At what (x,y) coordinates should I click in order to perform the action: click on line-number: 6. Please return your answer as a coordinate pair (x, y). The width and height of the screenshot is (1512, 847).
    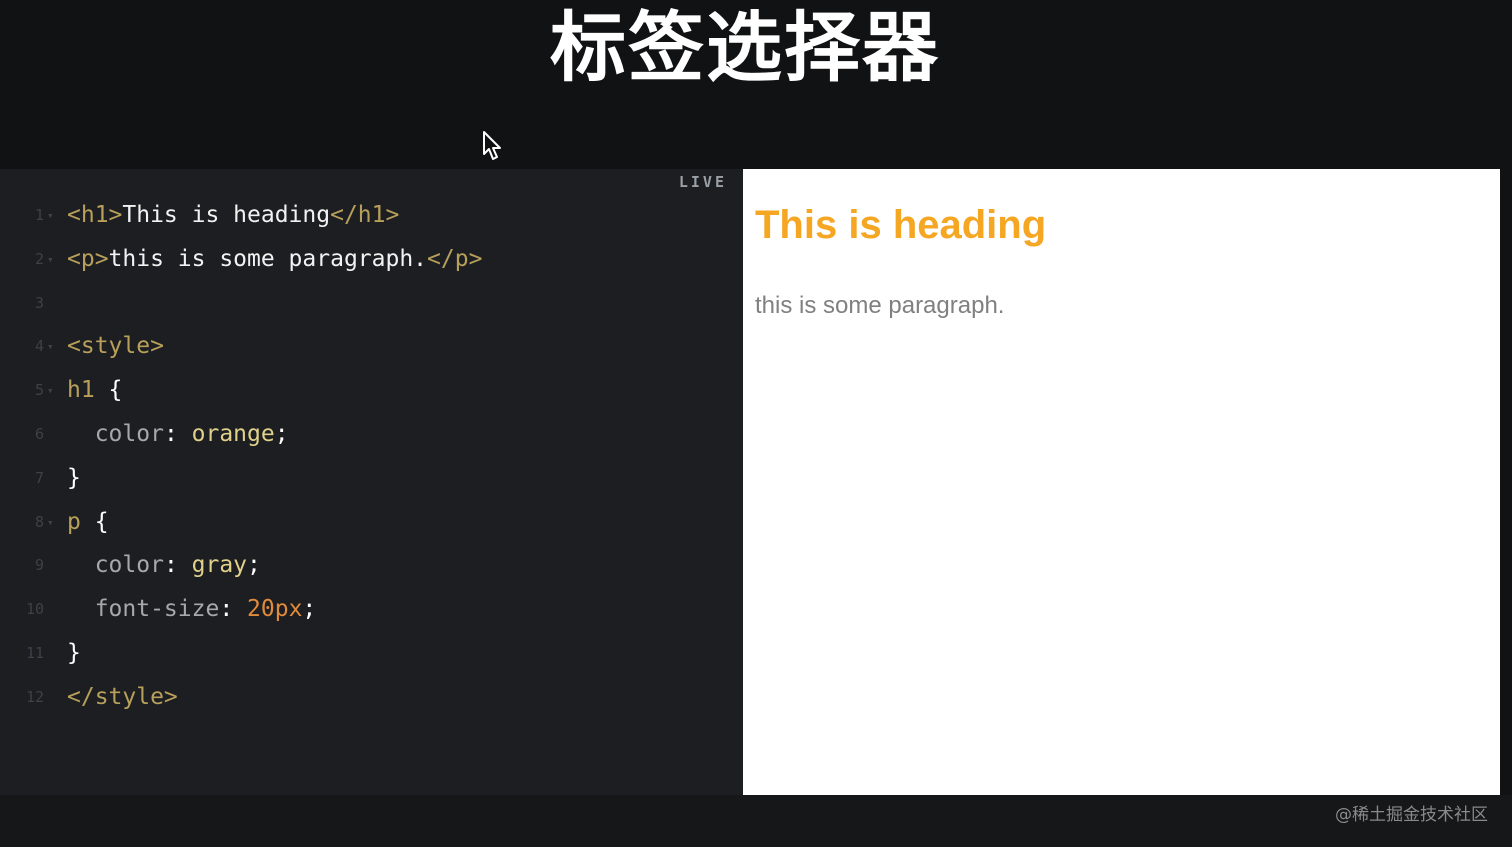
    Looking at the image, I should click on (39, 433).